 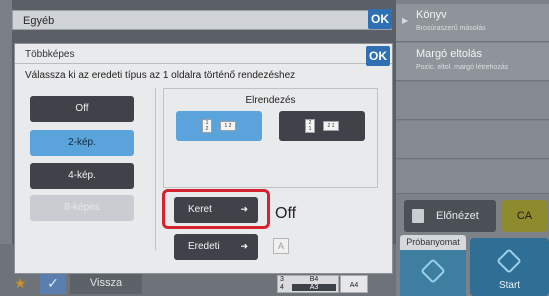 I want to click on original-orientation-icon: A, so click(x=281, y=246).